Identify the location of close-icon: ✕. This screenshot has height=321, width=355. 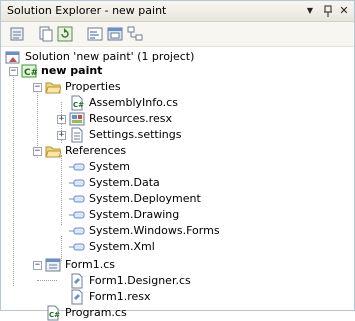
(344, 11).